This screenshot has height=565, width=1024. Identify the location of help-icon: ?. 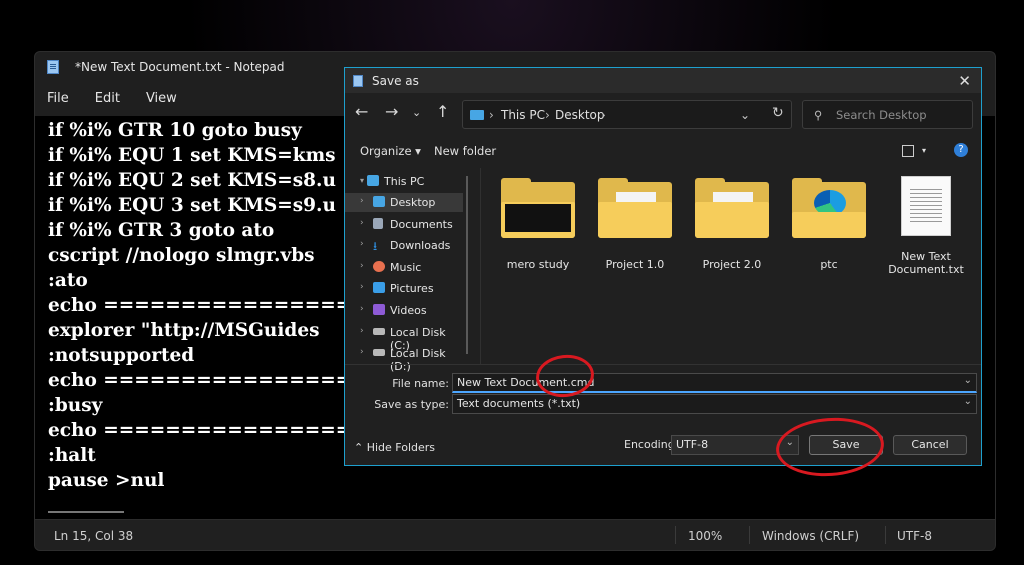
(961, 150).